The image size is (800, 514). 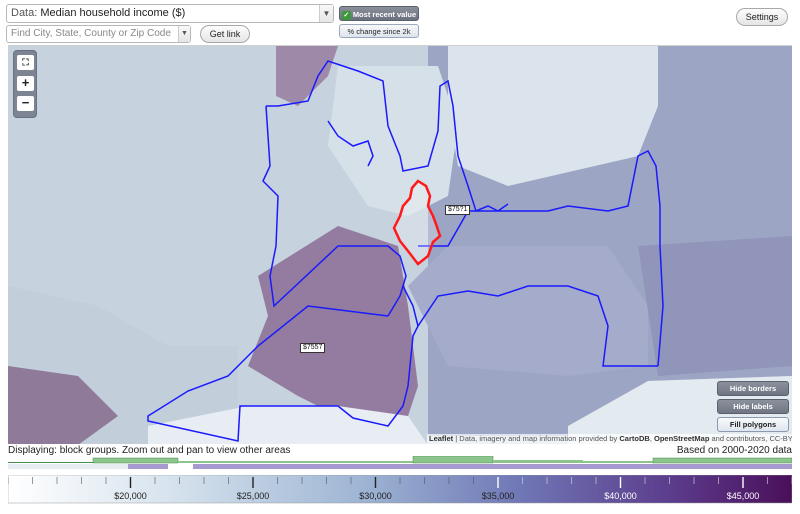 What do you see at coordinates (458, 210) in the screenshot?
I see `map-value-label: $75?1` at bounding box center [458, 210].